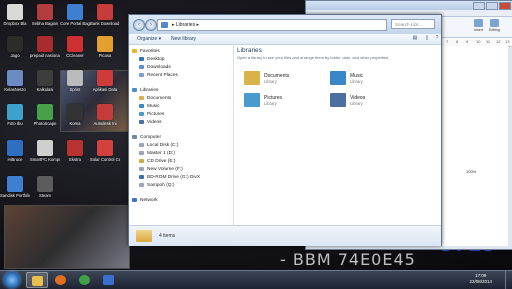 The image size is (512, 289). What do you see at coordinates (161, 169) in the screenshot?
I see `nav-drive-f: New Volume (F:)` at bounding box center [161, 169].